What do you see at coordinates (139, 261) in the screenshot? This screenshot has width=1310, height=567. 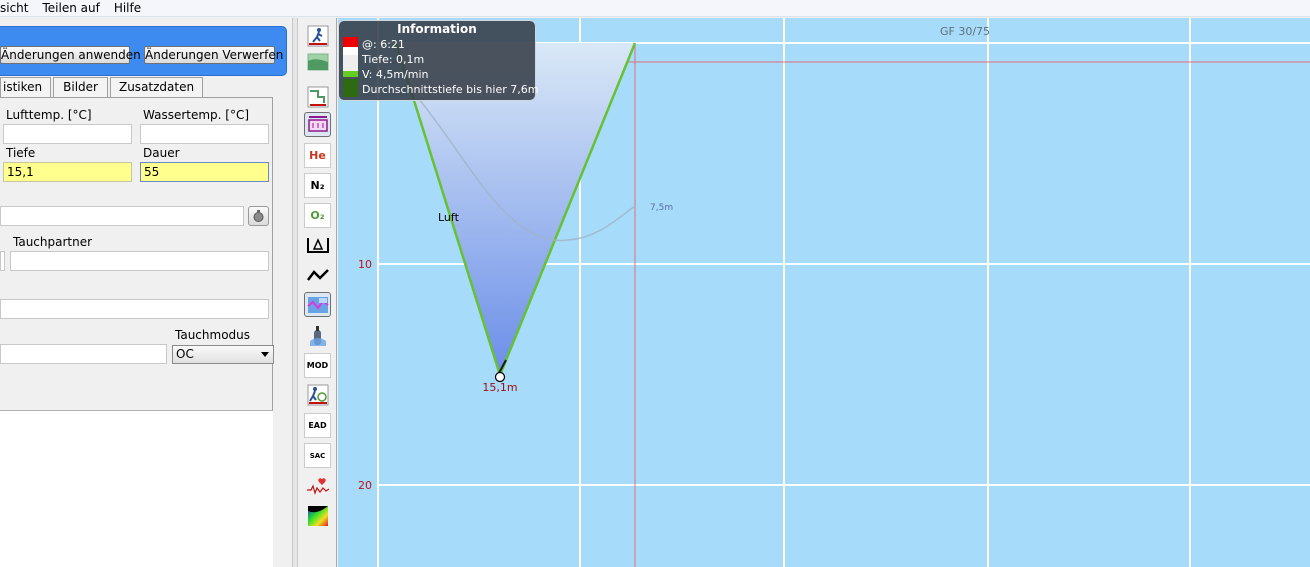 I see `buddy-input` at bounding box center [139, 261].